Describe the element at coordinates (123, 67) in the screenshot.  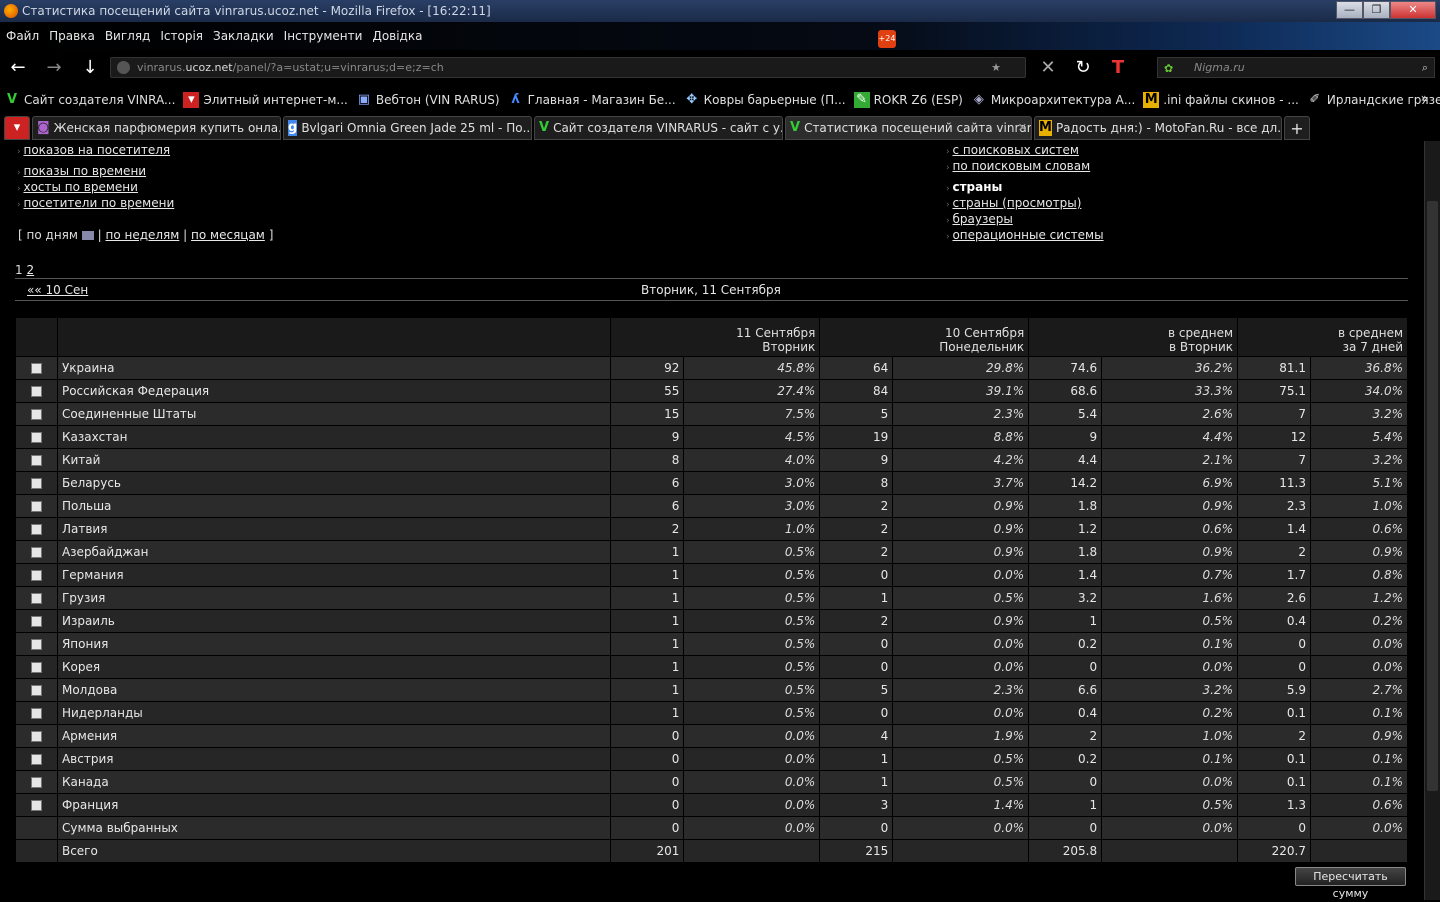
I see `site-identity-icon` at that location.